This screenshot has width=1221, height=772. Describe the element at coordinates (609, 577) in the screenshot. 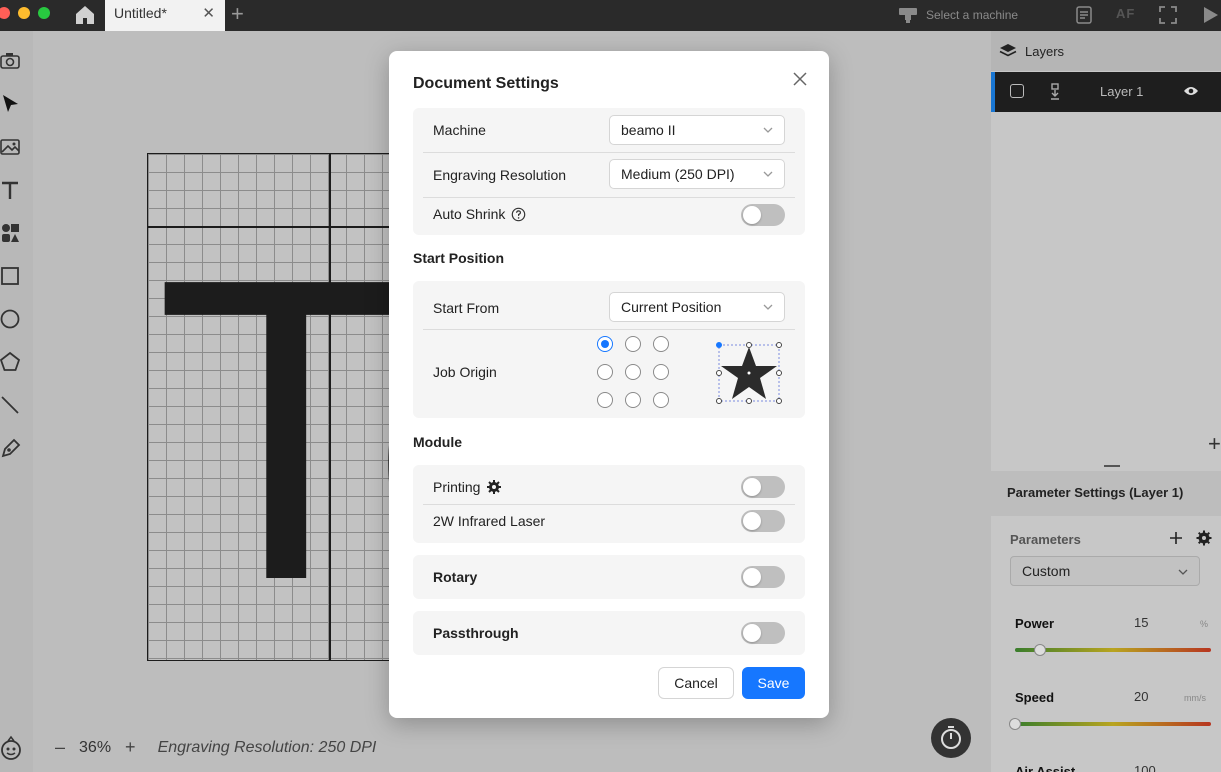

I see `rotary-card: Rotary` at that location.